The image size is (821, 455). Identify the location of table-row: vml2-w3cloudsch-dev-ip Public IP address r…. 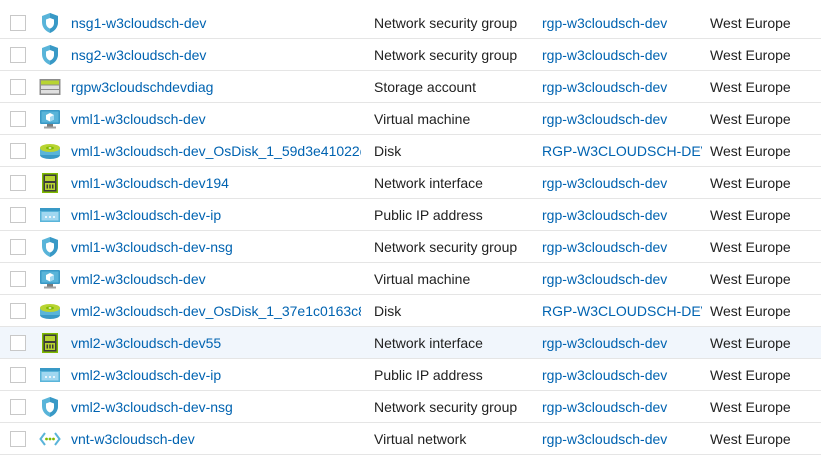
(410, 375).